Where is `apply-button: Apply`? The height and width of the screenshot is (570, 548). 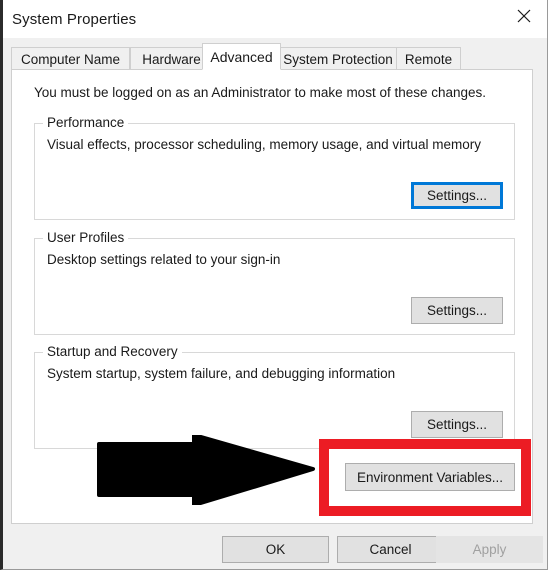 apply-button: Apply is located at coordinates (489, 549).